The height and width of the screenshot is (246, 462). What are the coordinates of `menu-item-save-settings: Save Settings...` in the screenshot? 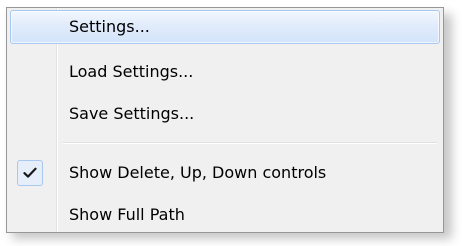 It's located at (225, 114).